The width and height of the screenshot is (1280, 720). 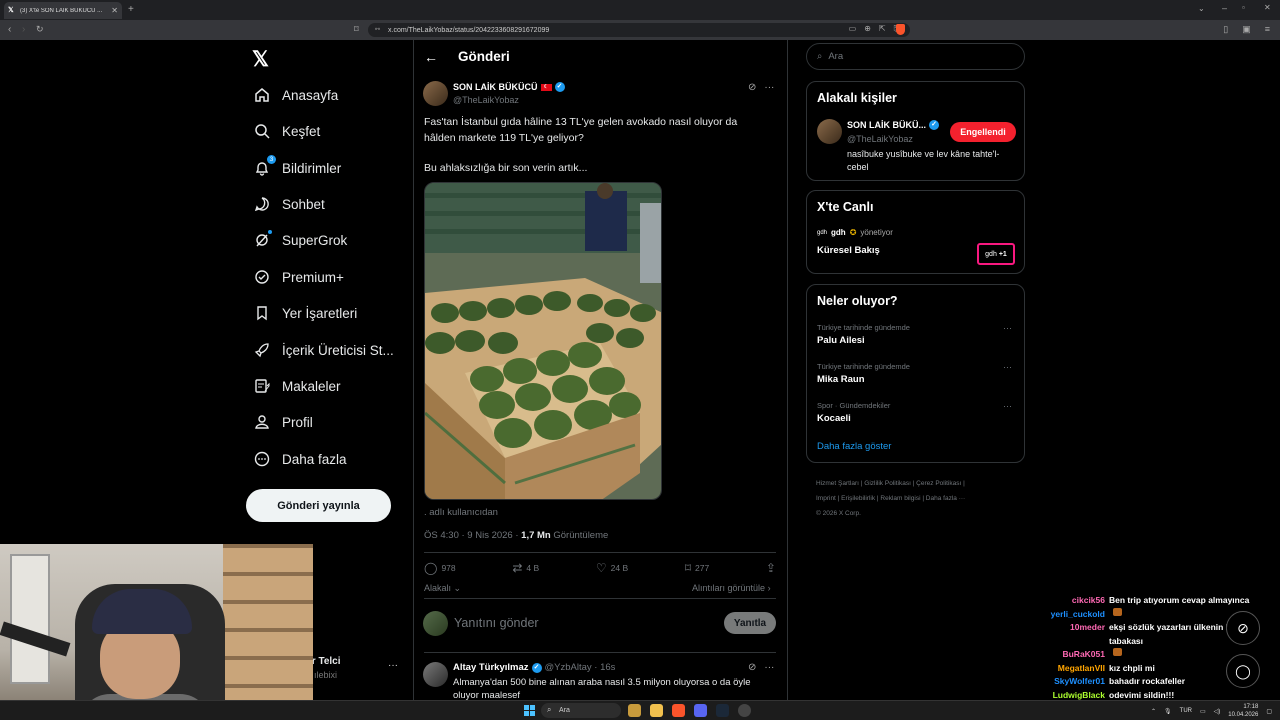 What do you see at coordinates (1072, 628) in the screenshot?
I see `chat-username: 10meder` at bounding box center [1072, 628].